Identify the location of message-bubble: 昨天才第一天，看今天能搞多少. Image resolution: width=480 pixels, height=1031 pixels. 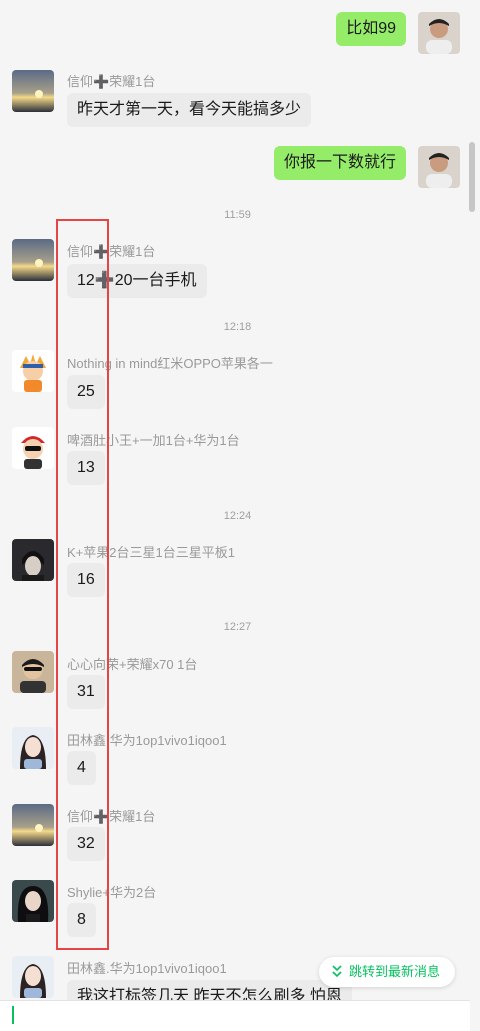
(189, 110).